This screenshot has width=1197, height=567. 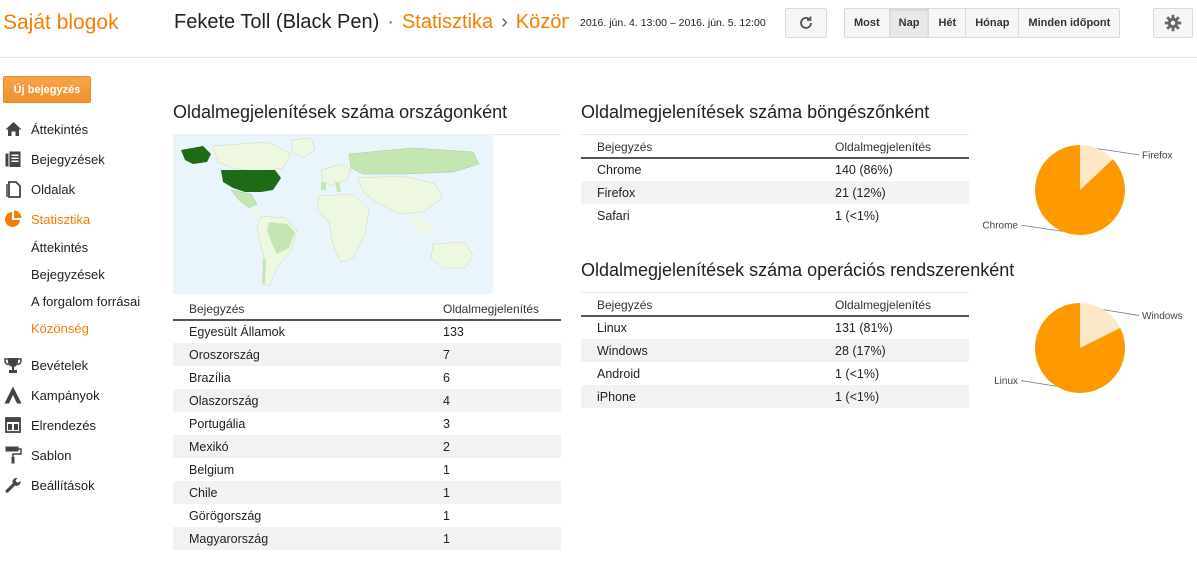 I want to click on table-row: Egyesült Államok 133, so click(x=367, y=331).